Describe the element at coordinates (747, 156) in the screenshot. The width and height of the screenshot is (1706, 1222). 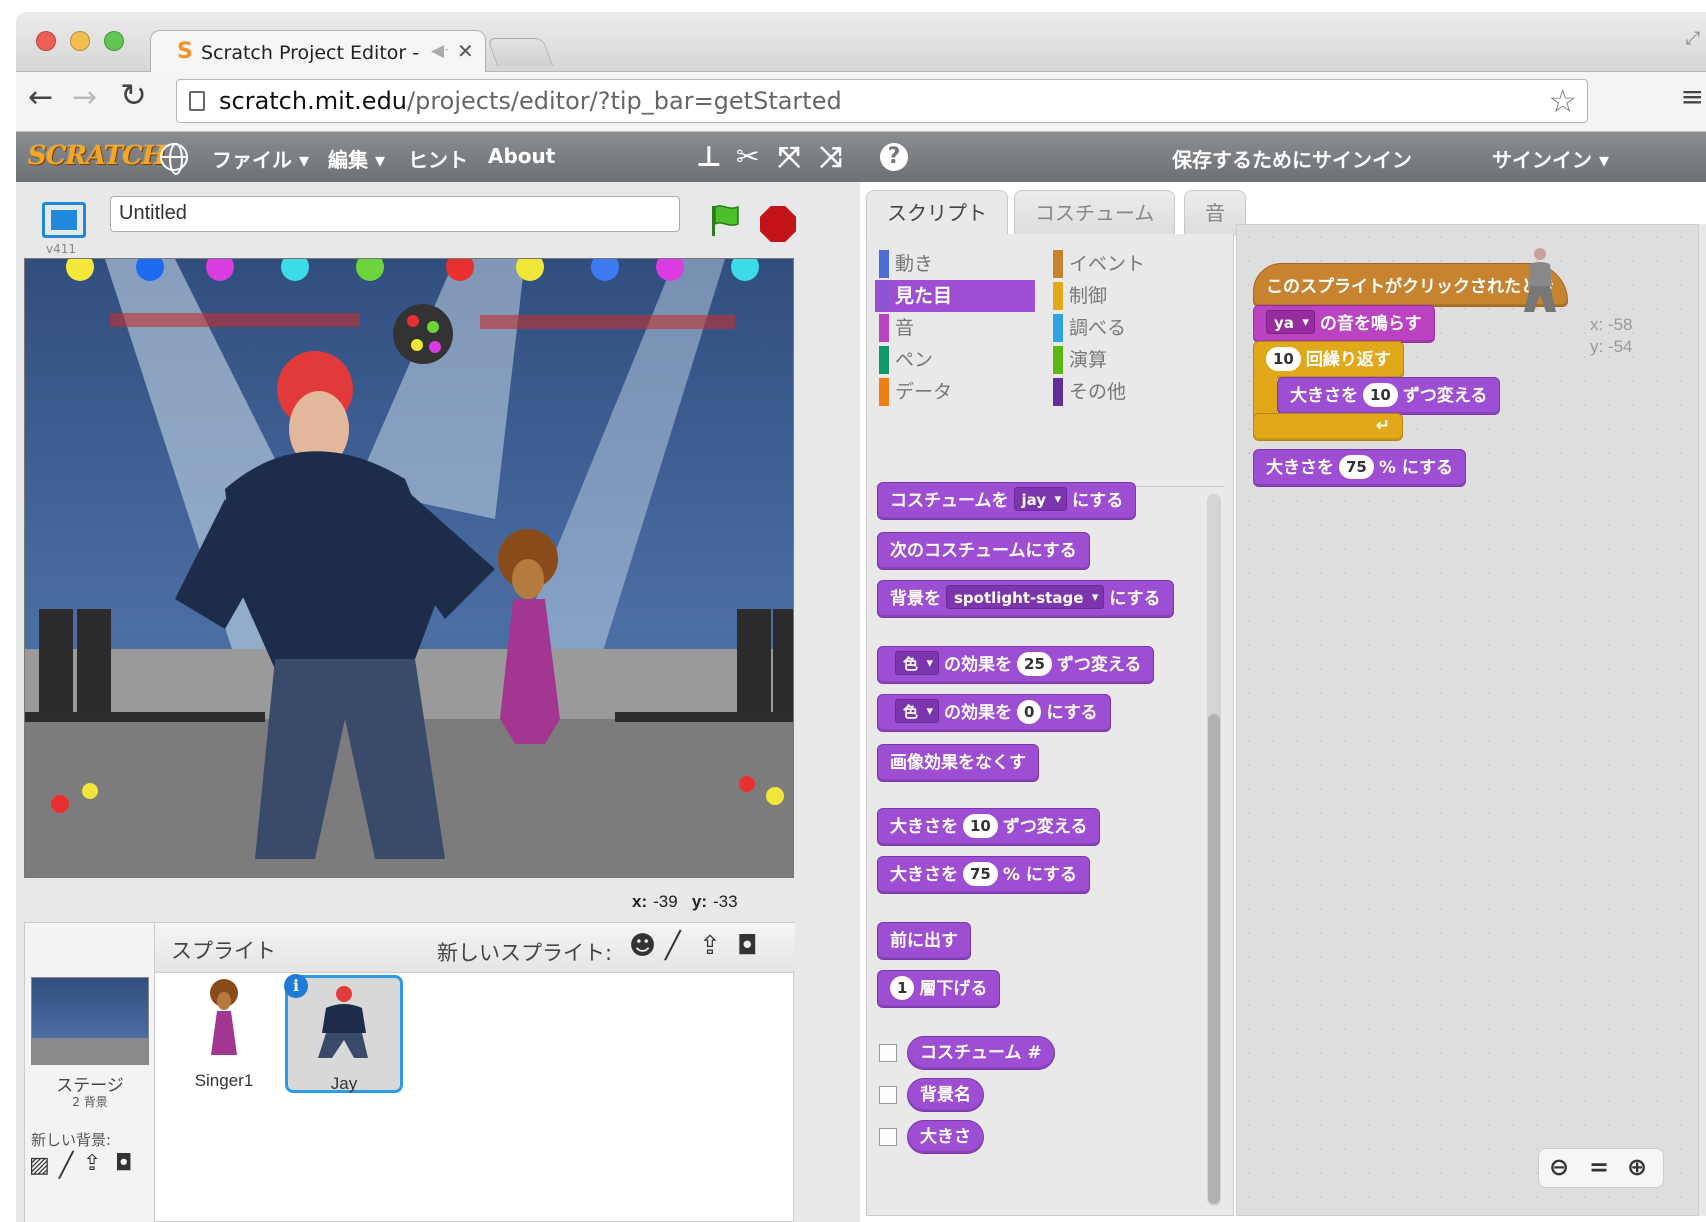
I see `delete-scissors-icon: ✂` at that location.